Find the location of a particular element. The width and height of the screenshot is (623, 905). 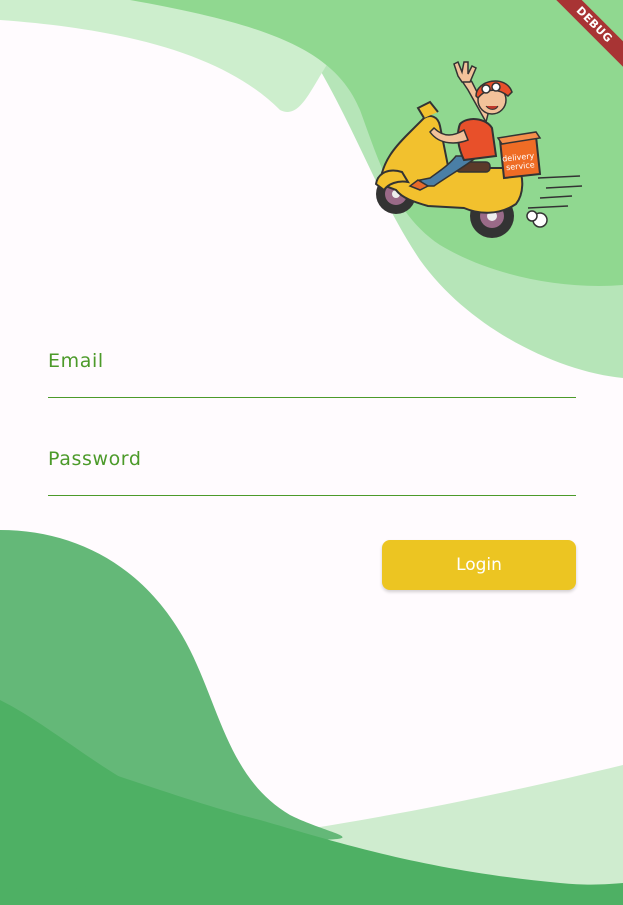

email-field: Email is located at coordinates (314, 364).